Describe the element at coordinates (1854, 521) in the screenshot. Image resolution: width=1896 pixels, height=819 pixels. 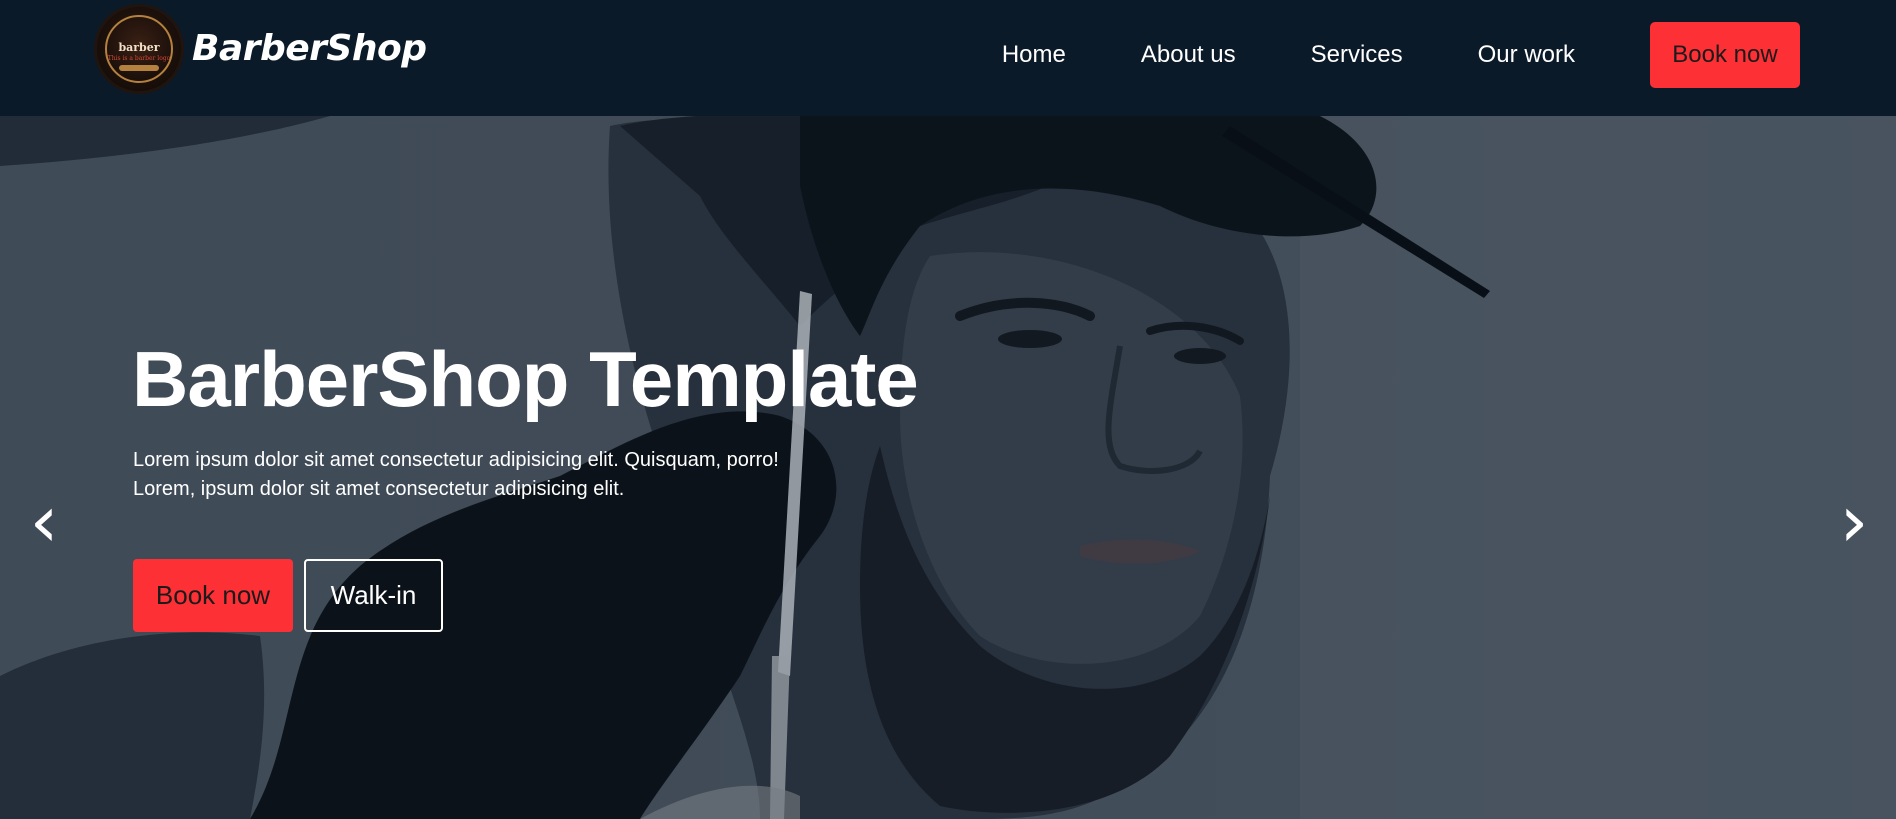
I see `chevron-right-icon: ›` at that location.